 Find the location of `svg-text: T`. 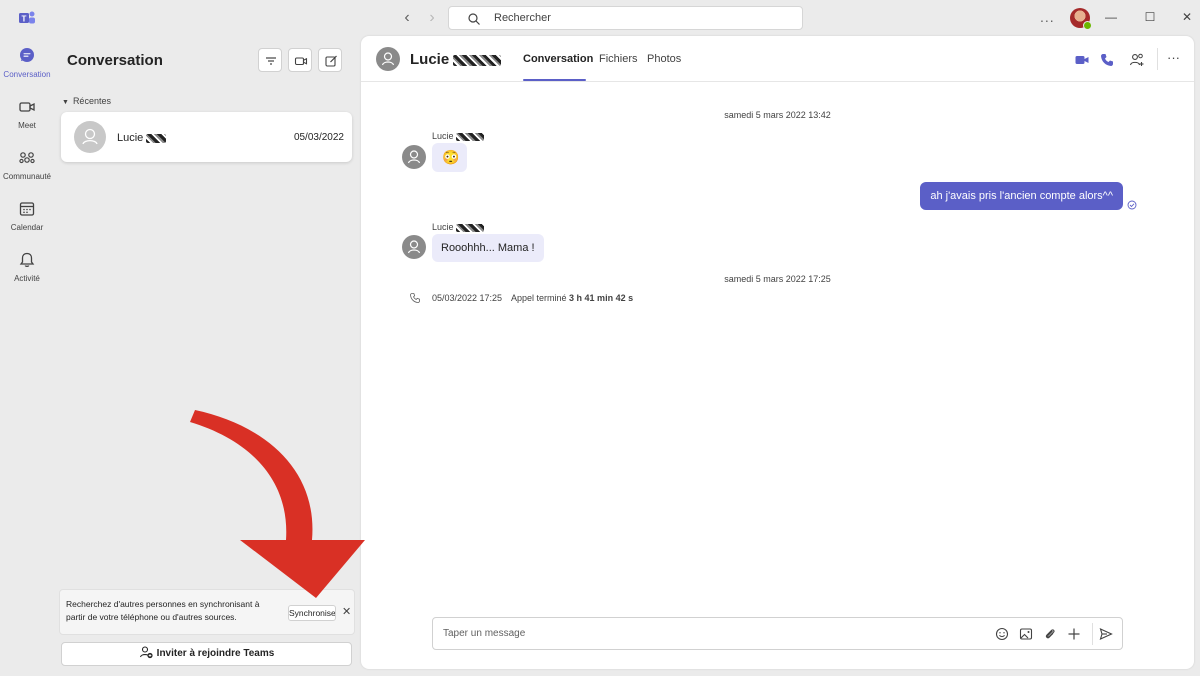

svg-text: T is located at coordinates (24, 19).